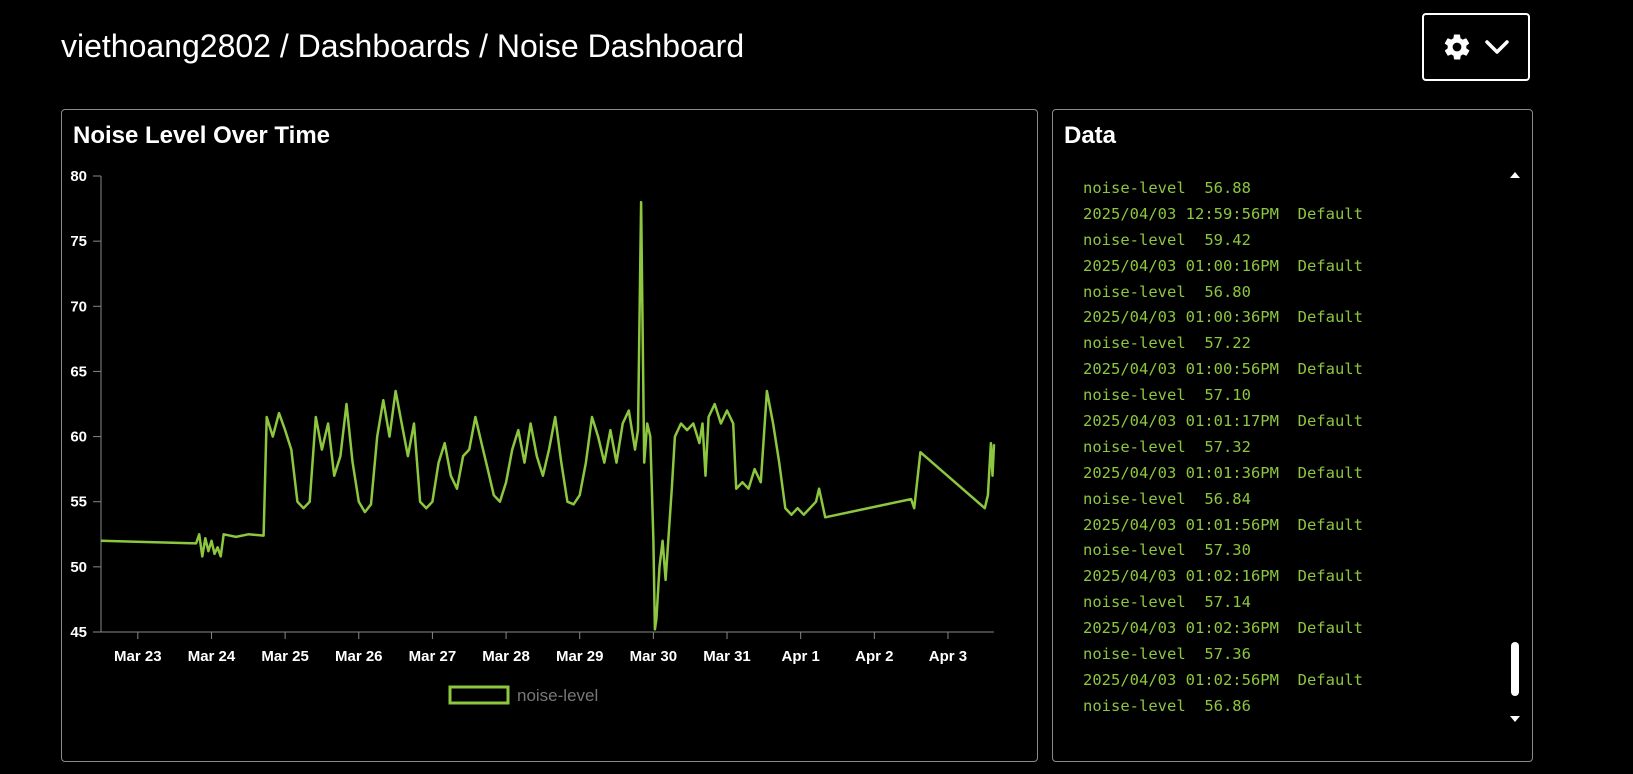  I want to click on log-line: noise-level 56.86, so click(1167, 705).